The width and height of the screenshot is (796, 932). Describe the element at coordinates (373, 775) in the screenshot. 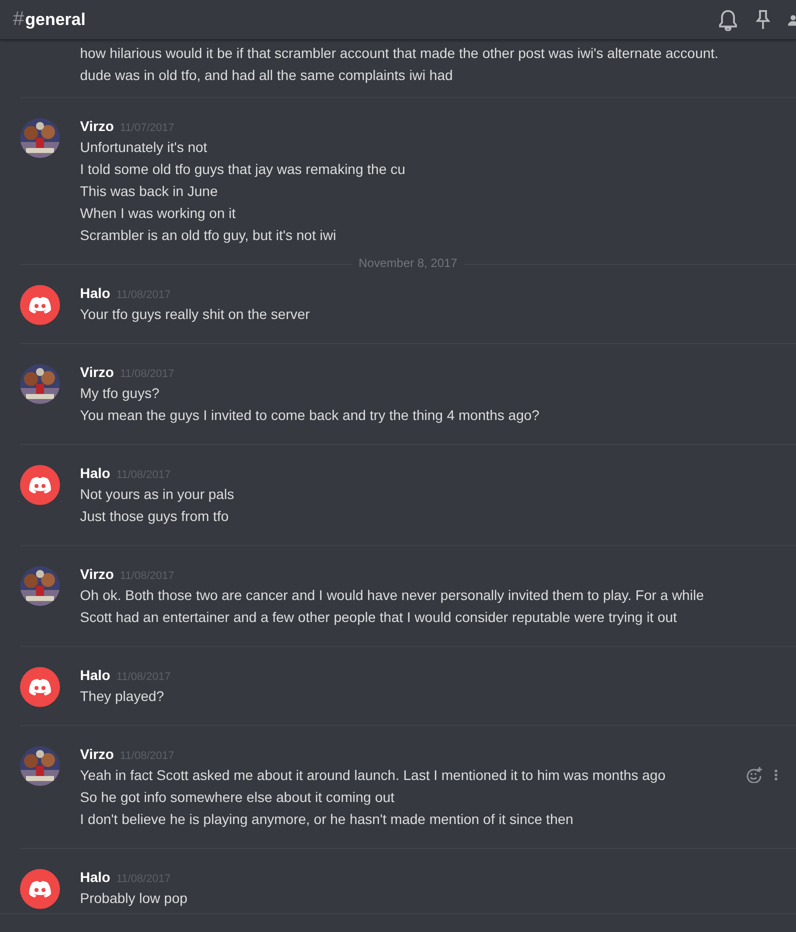

I see `message-text: Yeah in fact Scott asked me about it around launch. Last I mentioned it to him was months ago` at that location.